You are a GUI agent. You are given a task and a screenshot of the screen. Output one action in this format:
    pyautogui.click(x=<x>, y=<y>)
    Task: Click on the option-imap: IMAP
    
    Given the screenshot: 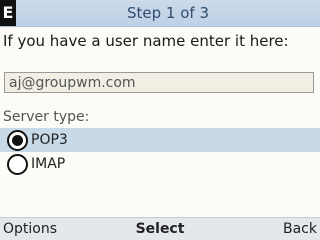 What is the action you would take?
    pyautogui.click(x=160, y=164)
    